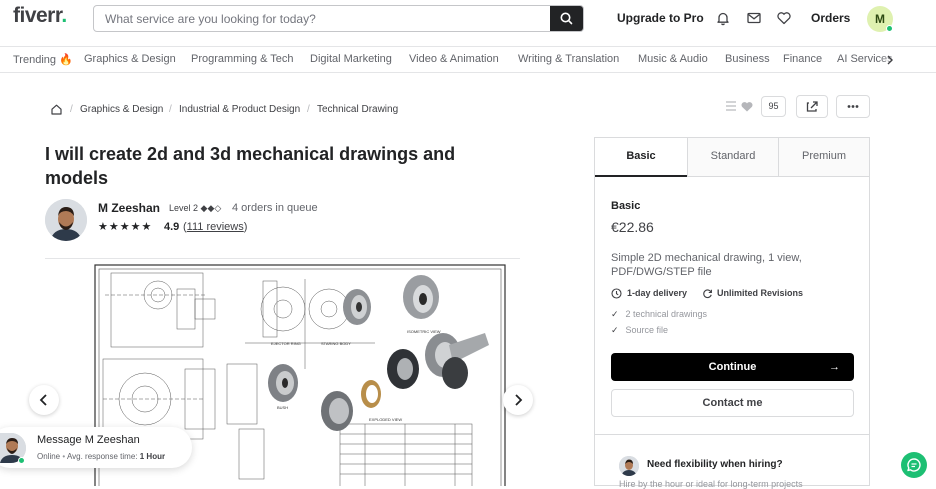 The width and height of the screenshot is (936, 489). I want to click on revisions-count: Unlimited Revisions, so click(760, 293).